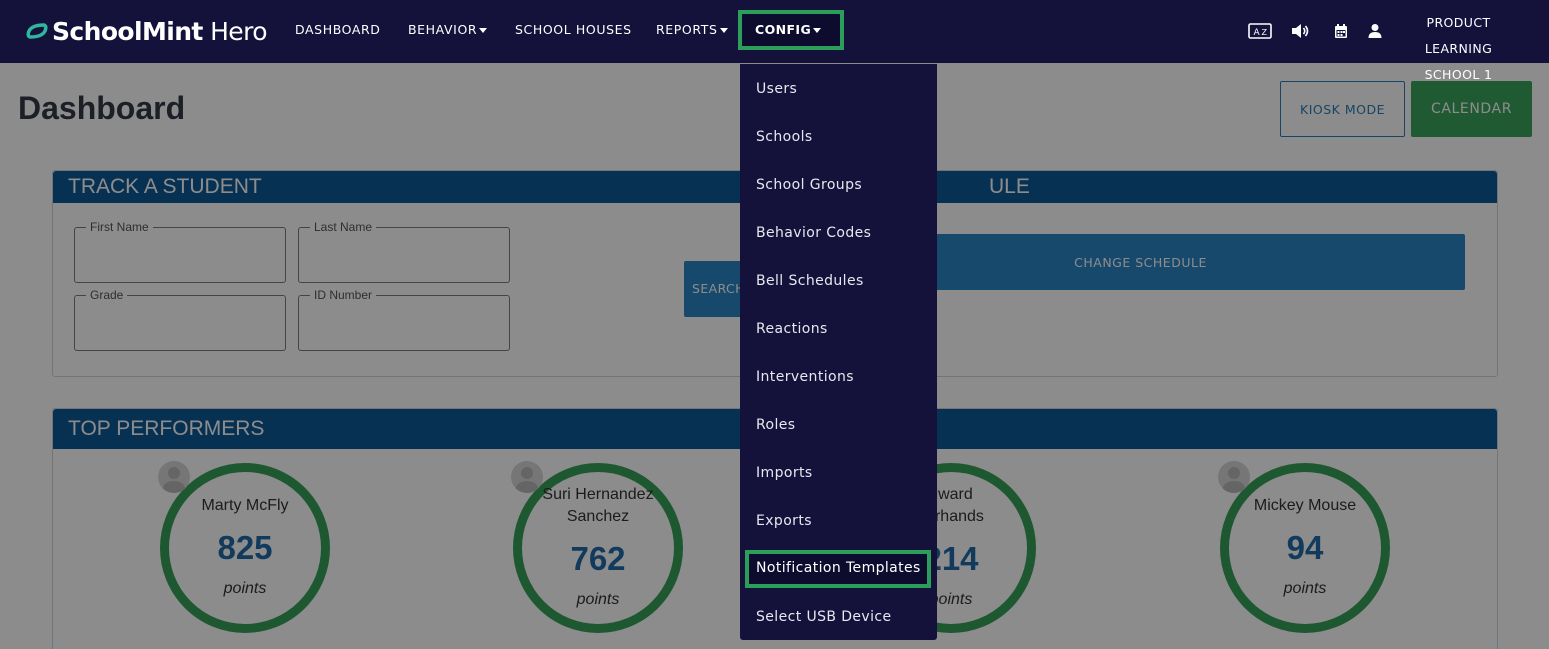 The height and width of the screenshot is (649, 1549). Describe the element at coordinates (776, 89) in the screenshot. I see `menu-item-users: Users` at that location.